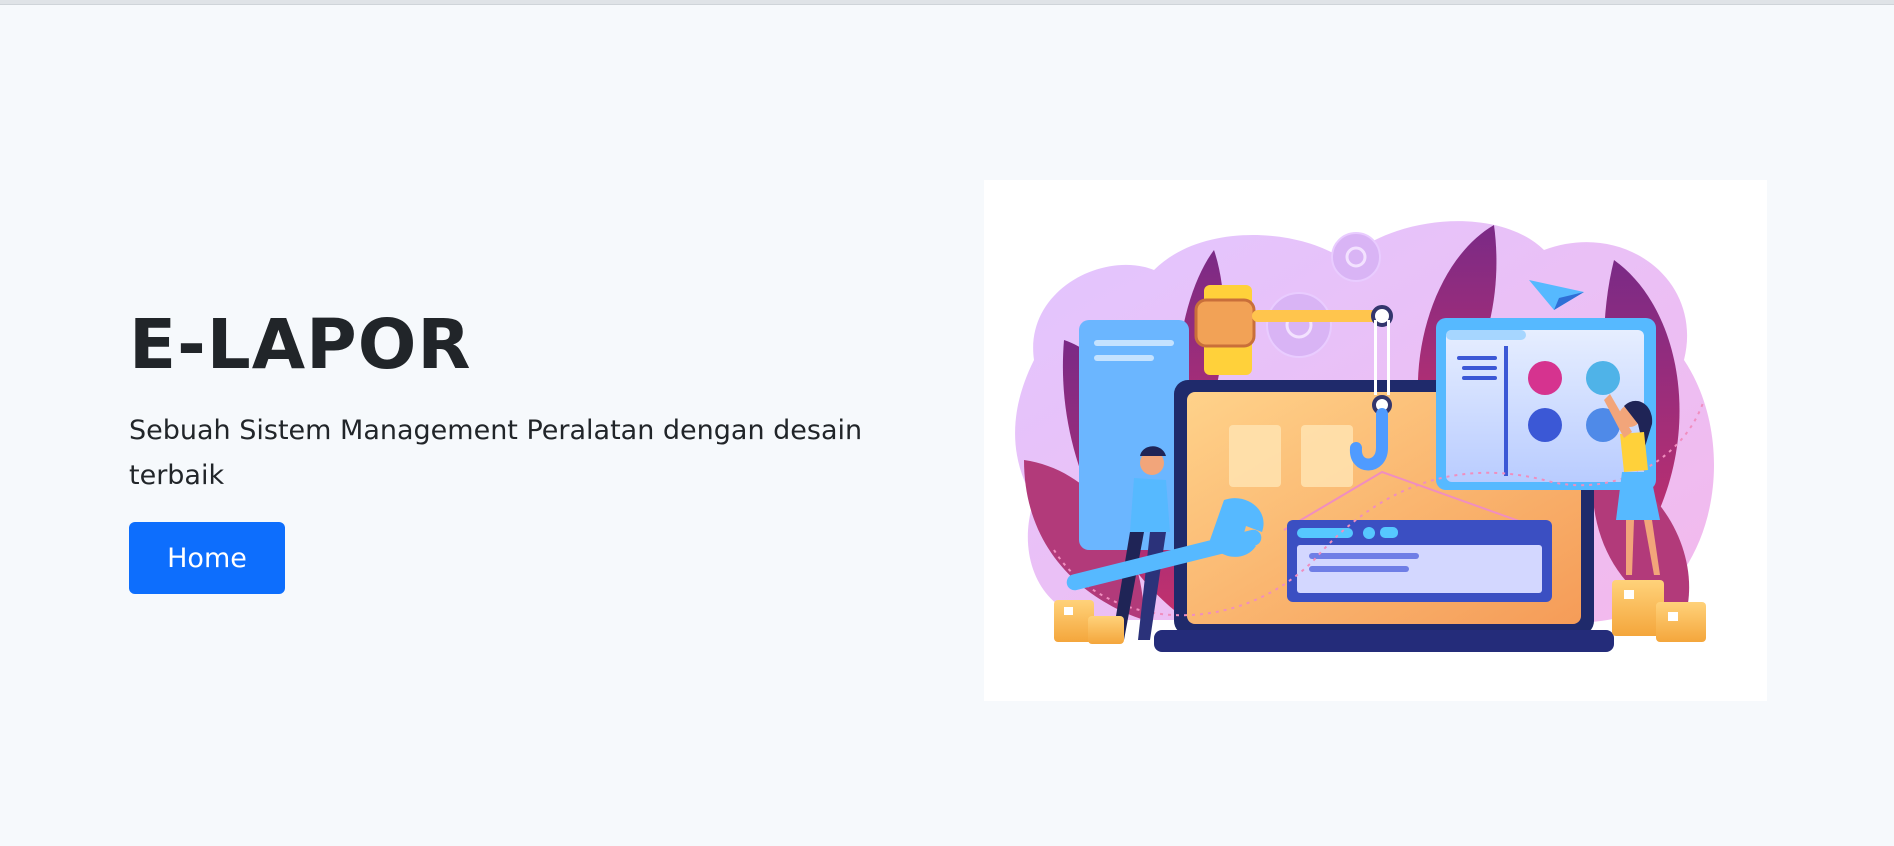 This screenshot has width=1894, height=846. Describe the element at coordinates (207, 558) in the screenshot. I see `home-button: Home` at that location.